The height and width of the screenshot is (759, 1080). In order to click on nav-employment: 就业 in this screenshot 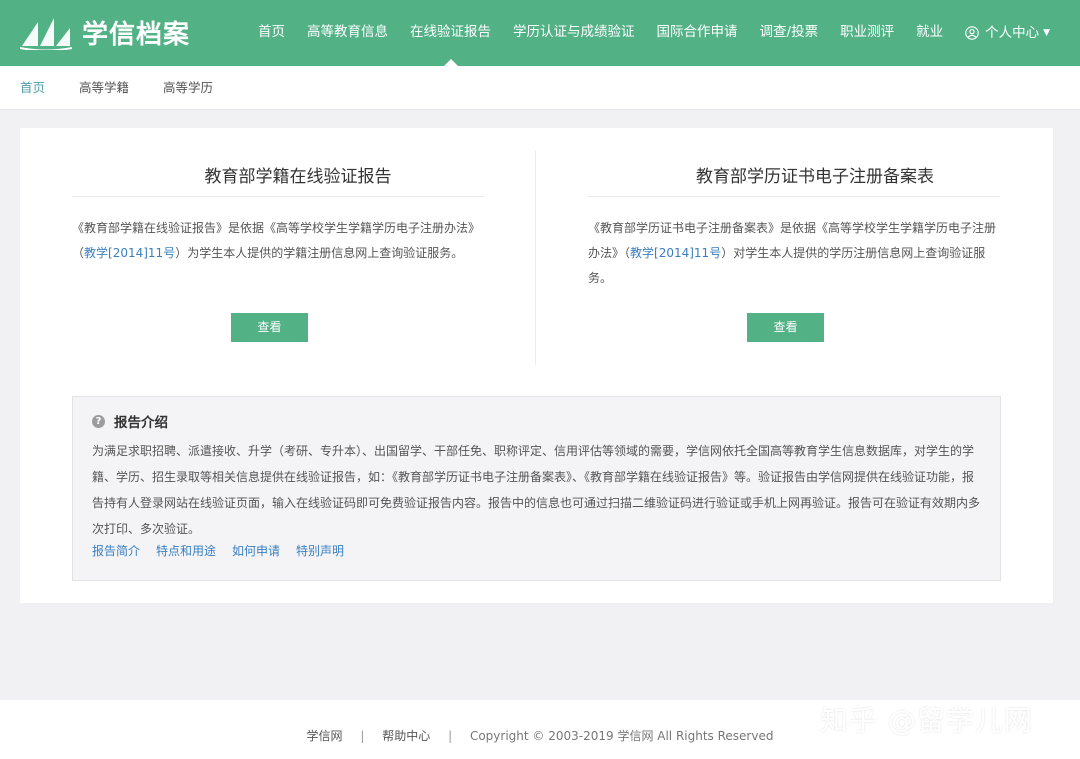, I will do `click(929, 33)`.